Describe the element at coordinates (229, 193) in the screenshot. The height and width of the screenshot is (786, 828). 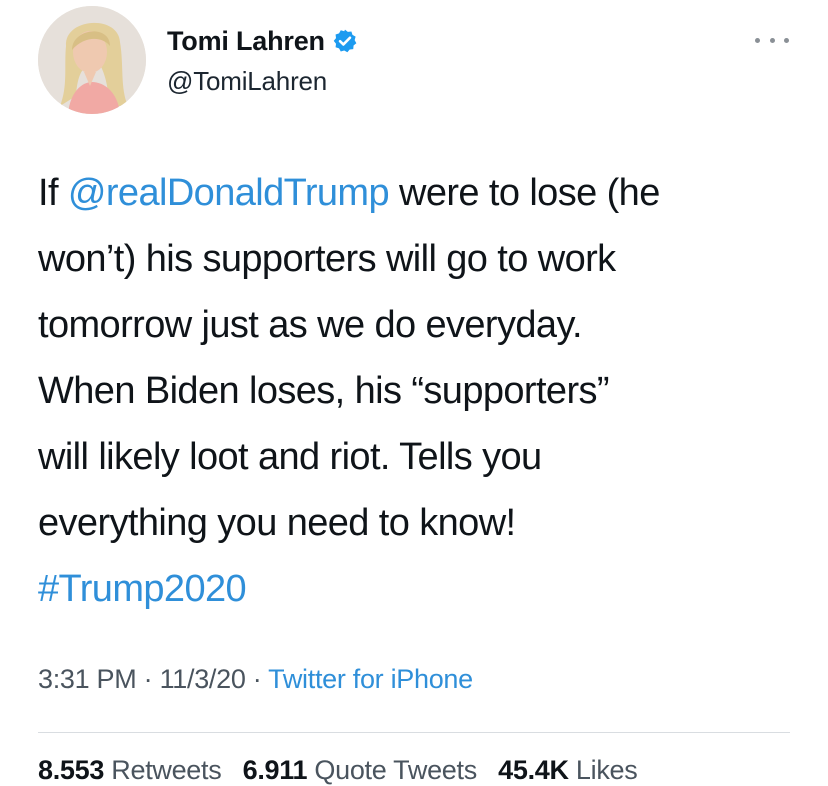
I see `mention-link: @realDonaldTrump` at that location.